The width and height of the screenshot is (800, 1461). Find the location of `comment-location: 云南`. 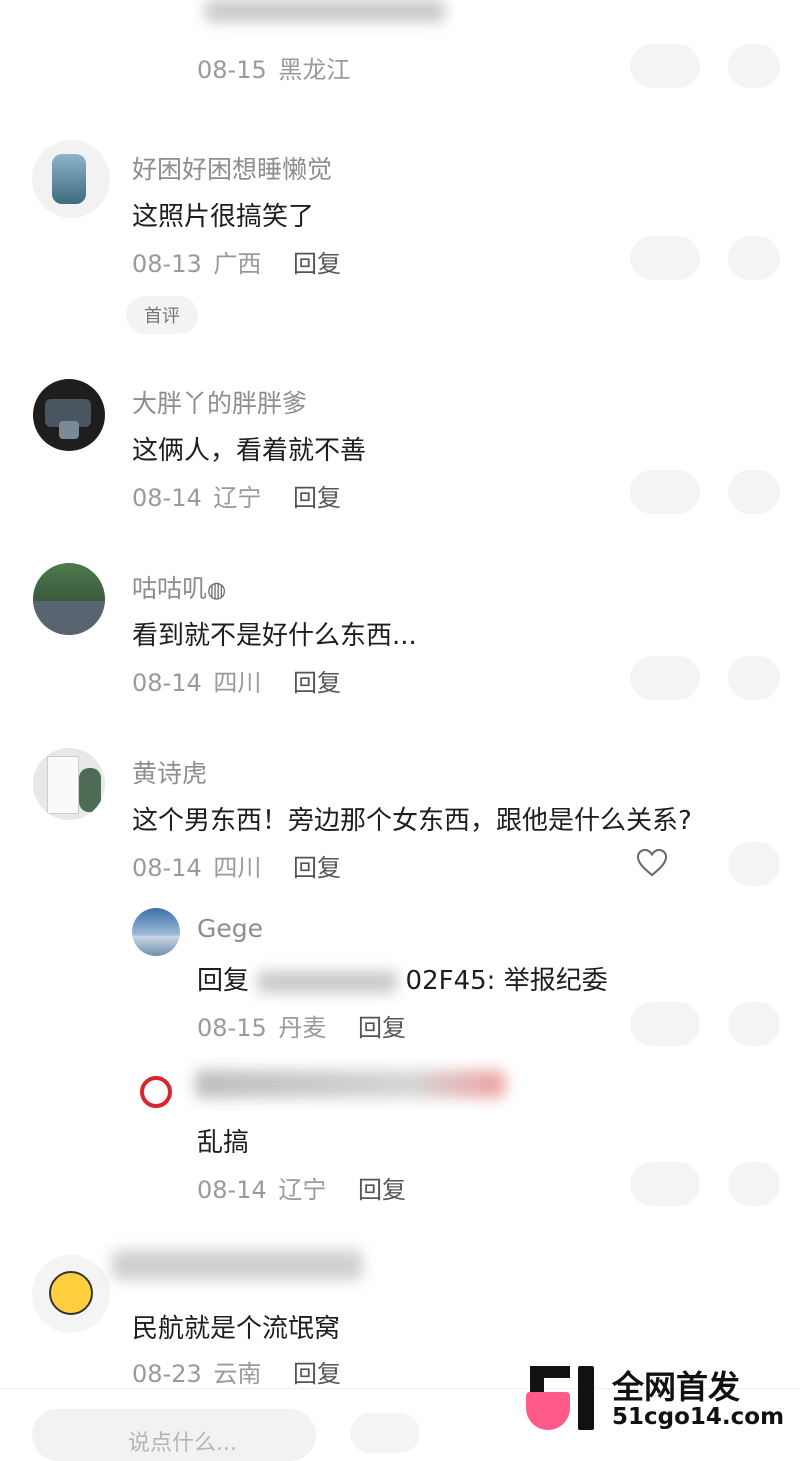

comment-location: 云南 is located at coordinates (237, 1374).